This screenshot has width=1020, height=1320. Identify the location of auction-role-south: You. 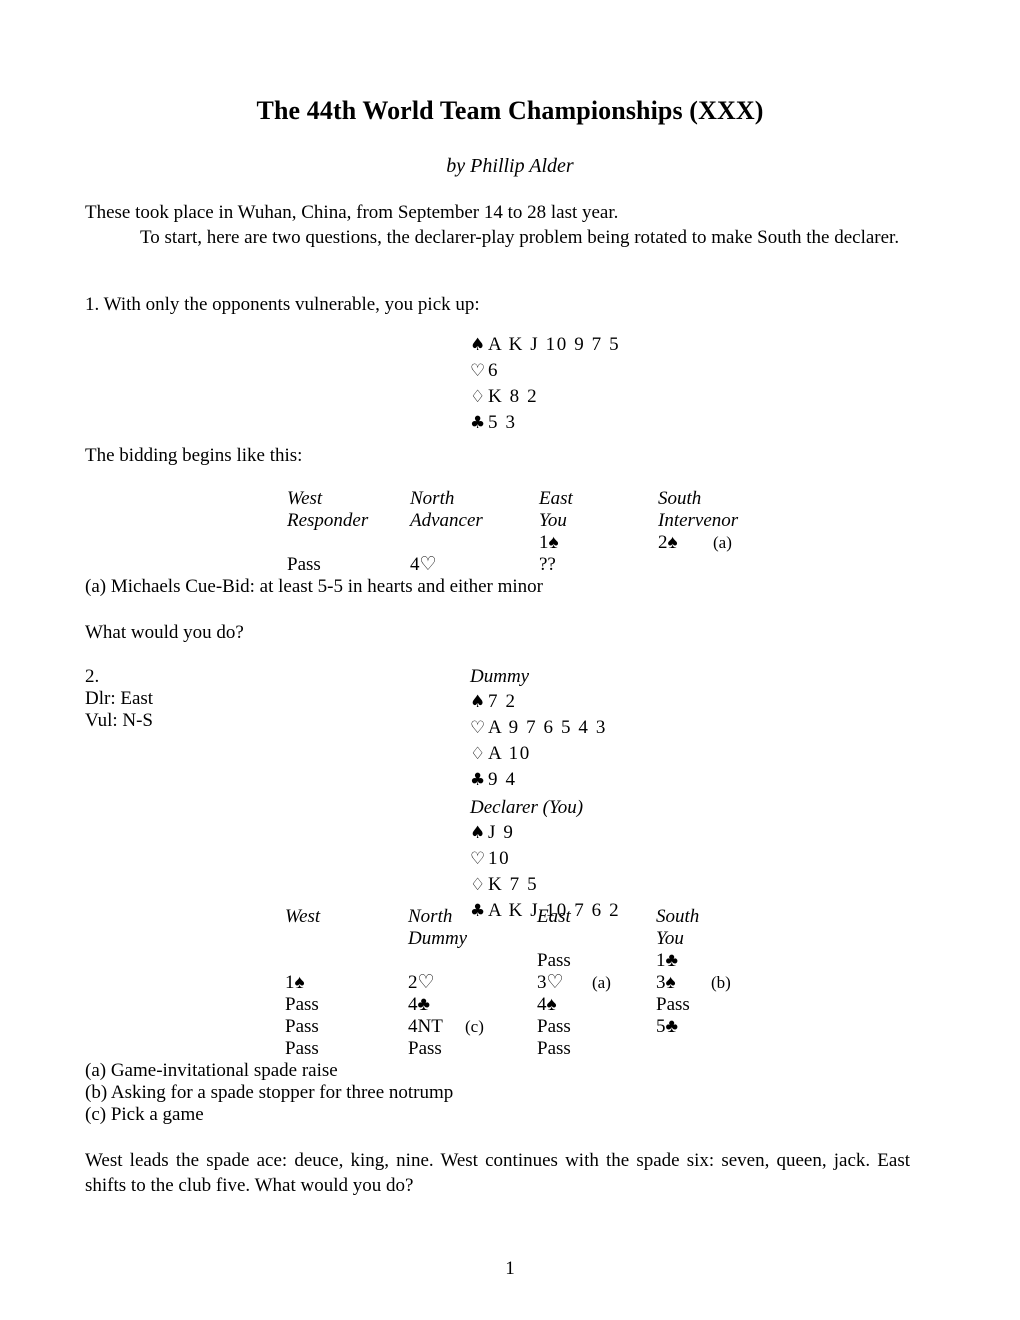
(670, 938).